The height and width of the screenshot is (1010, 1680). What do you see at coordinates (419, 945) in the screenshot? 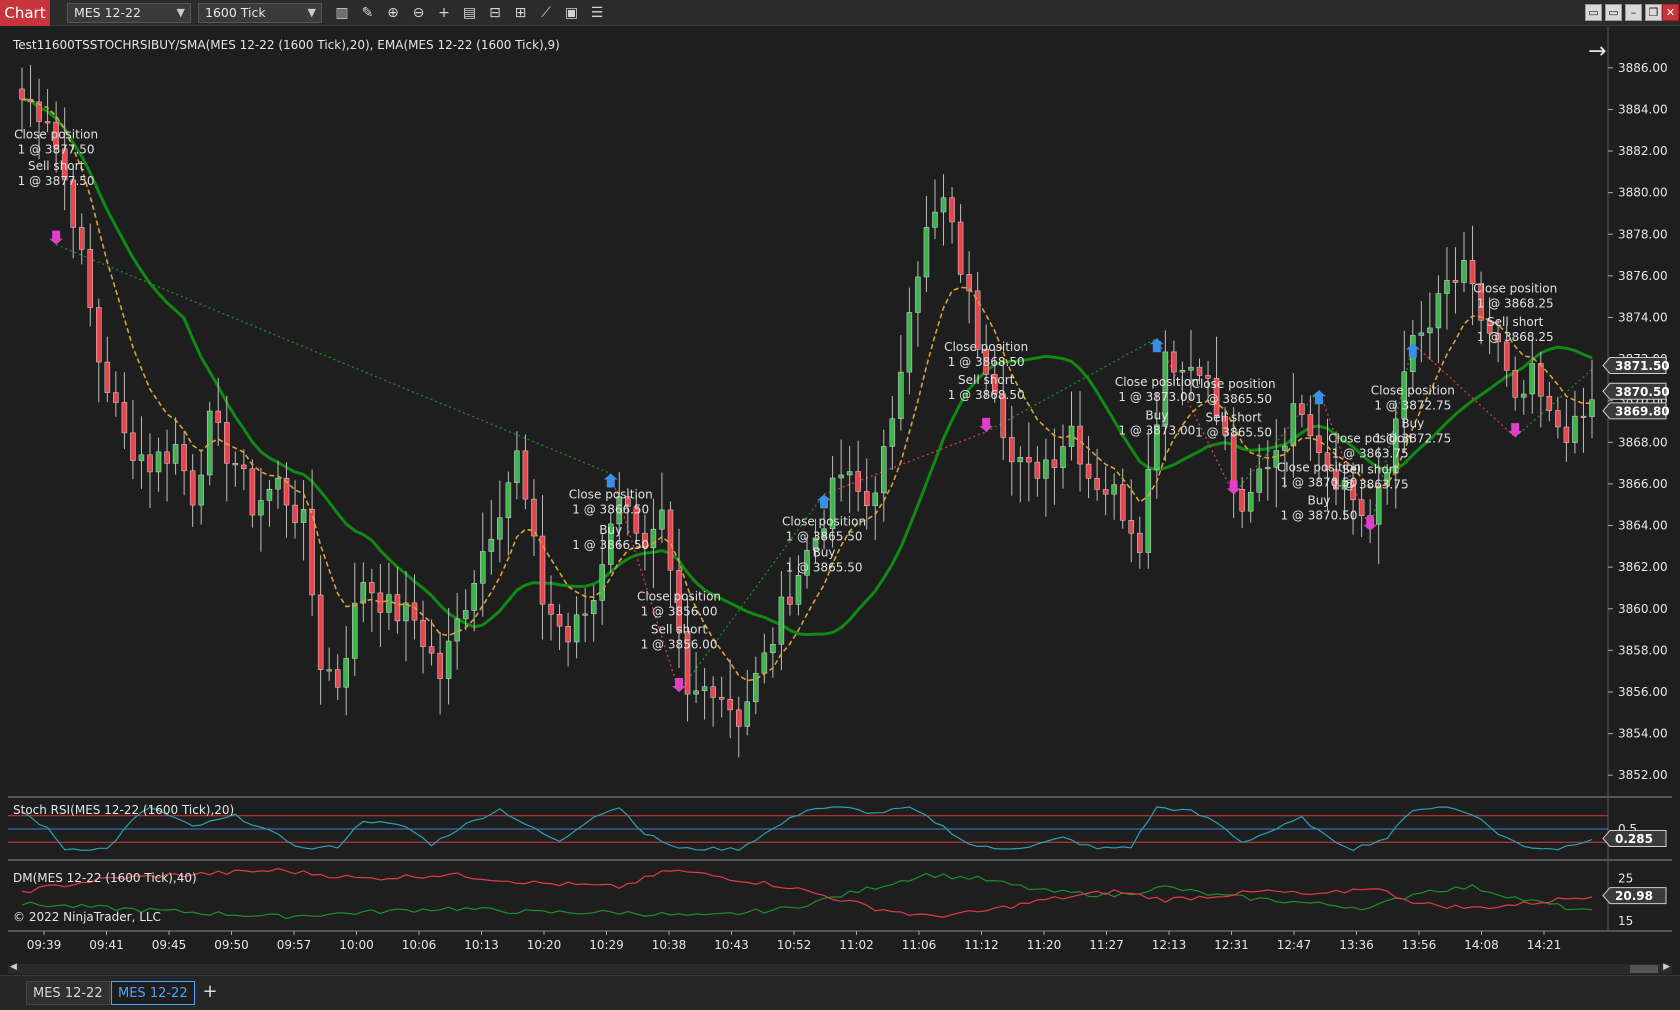
I see `time-tick-label: 10:06` at bounding box center [419, 945].